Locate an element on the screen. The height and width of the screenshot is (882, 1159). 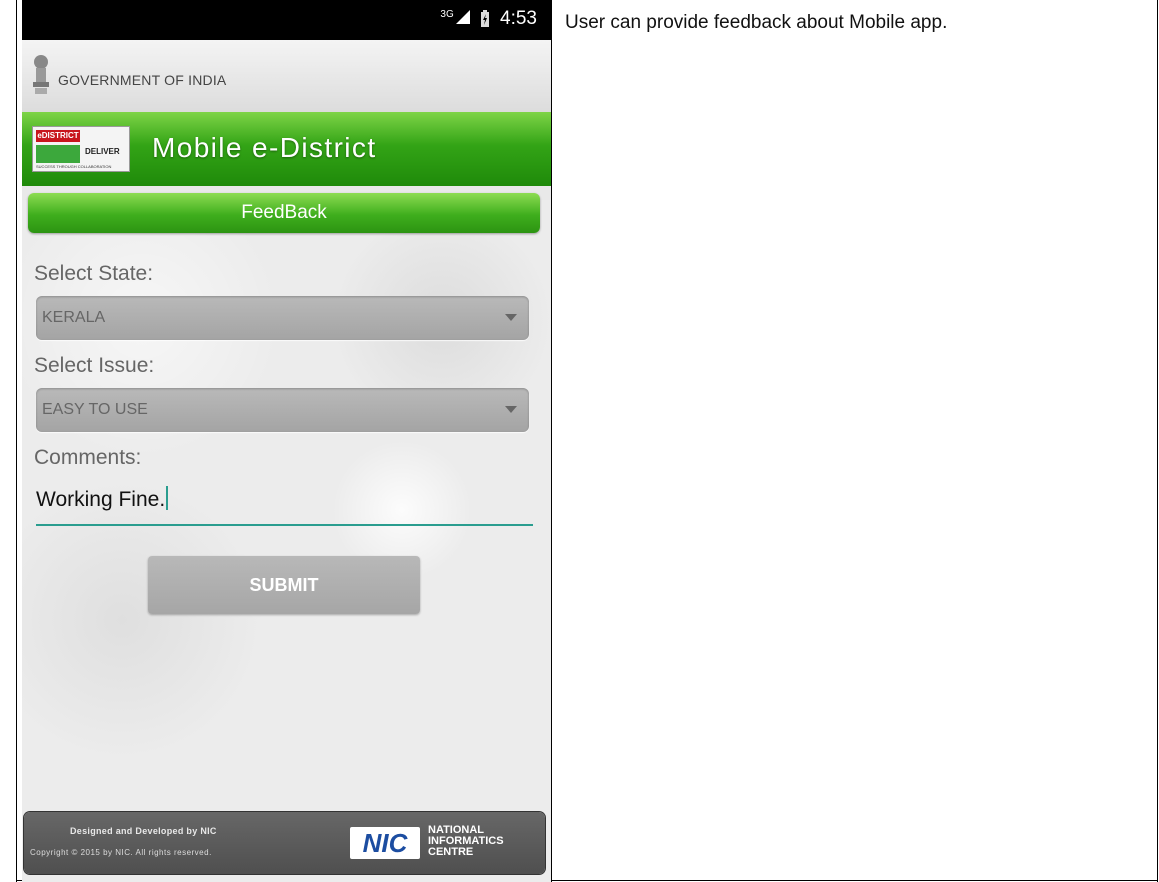
submit-label: SUBMIT is located at coordinates (284, 585).